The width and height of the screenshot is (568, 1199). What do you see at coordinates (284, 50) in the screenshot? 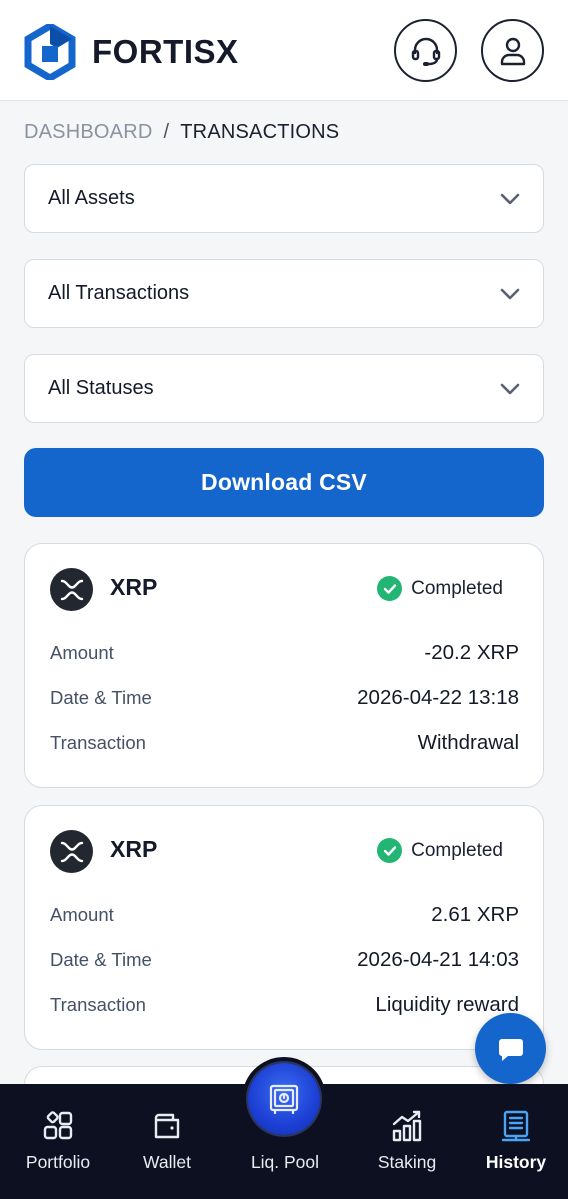
I see `app-header: FORTISX` at bounding box center [284, 50].